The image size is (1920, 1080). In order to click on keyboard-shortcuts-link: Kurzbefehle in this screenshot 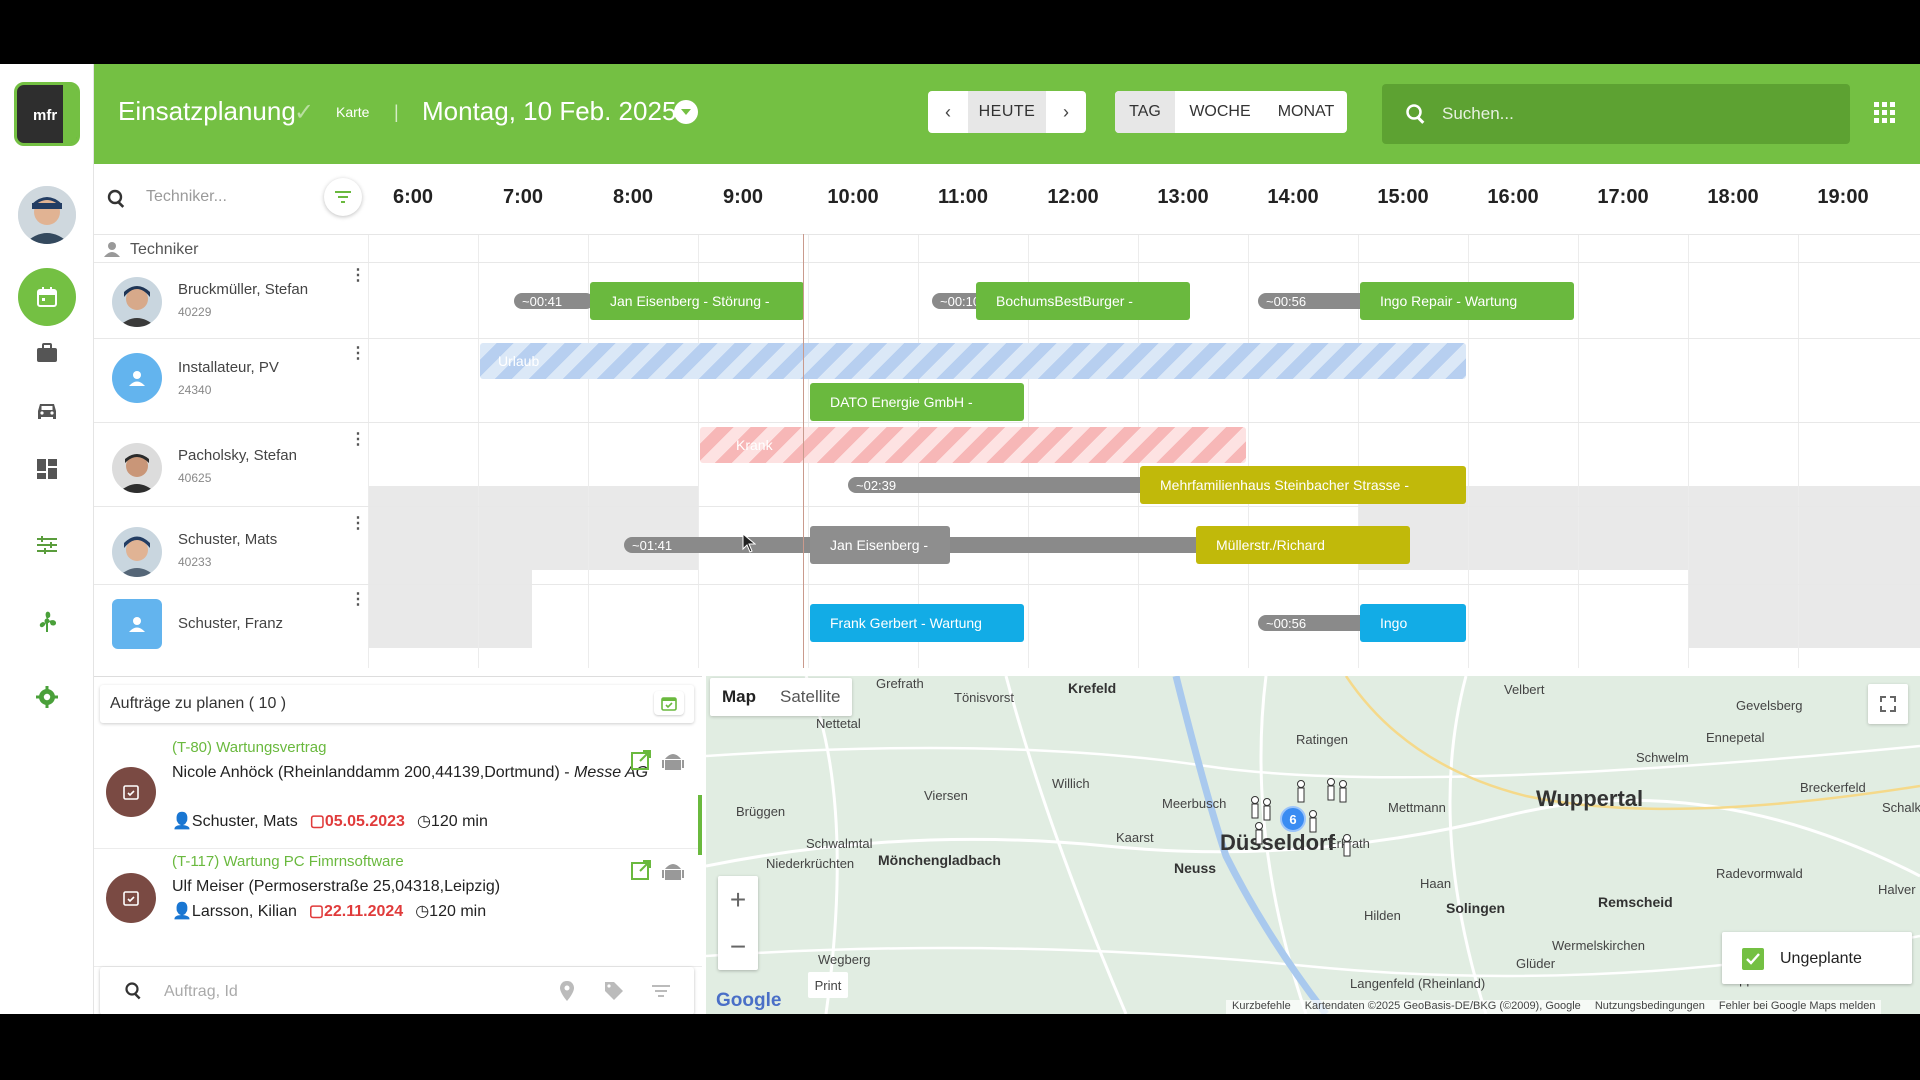, I will do `click(1261, 1007)`.